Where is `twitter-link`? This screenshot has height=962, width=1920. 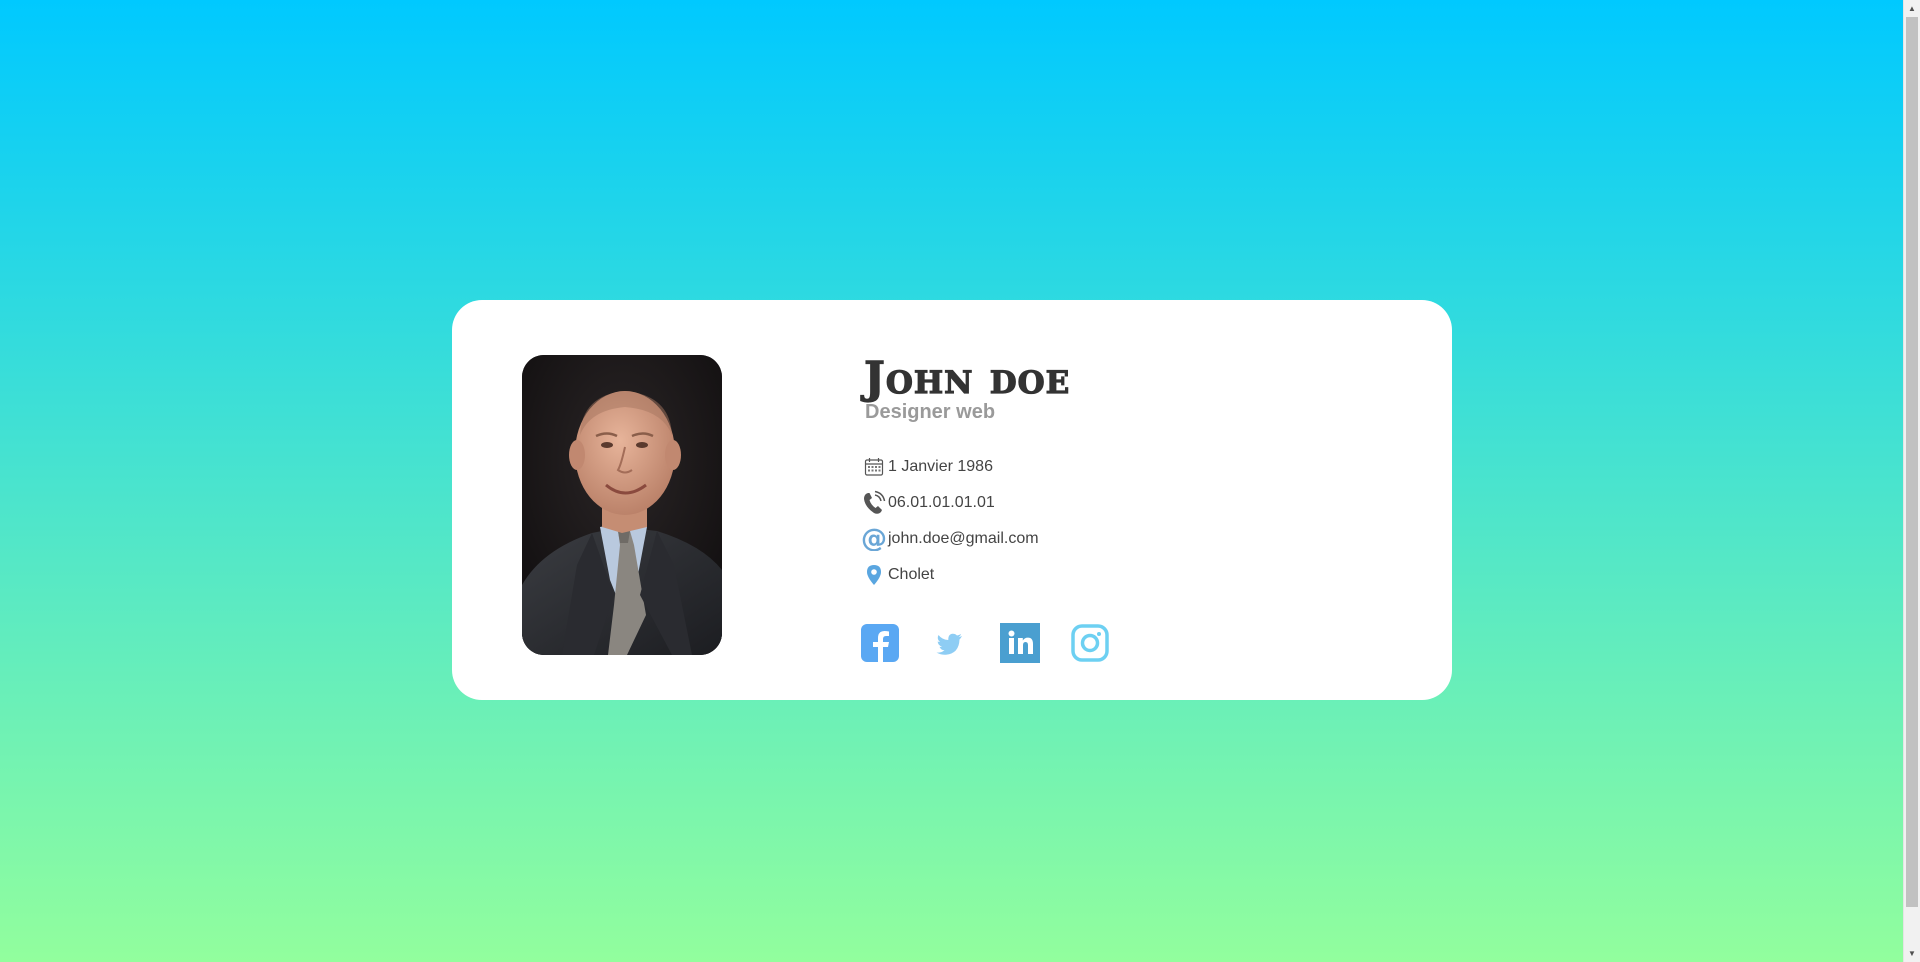
twitter-link is located at coordinates (950, 643).